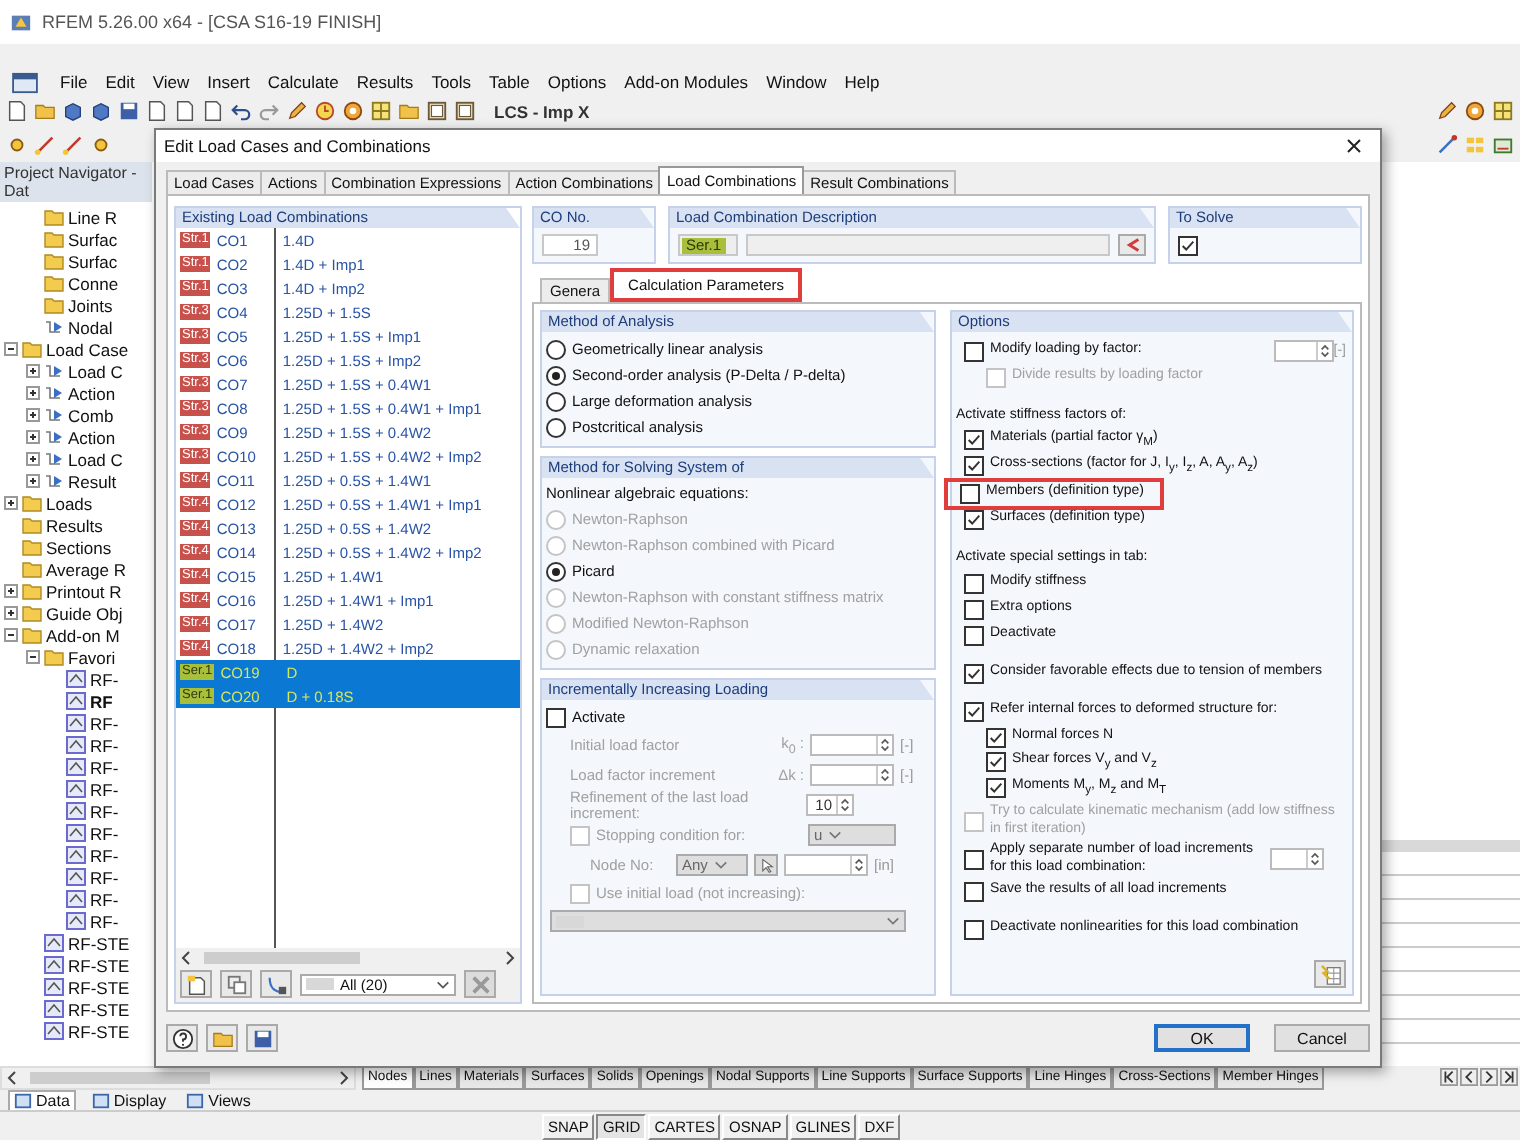 The height and width of the screenshot is (1140, 1520). Describe the element at coordinates (186, 957) in the screenshot. I see `chevron-left-icon` at that location.